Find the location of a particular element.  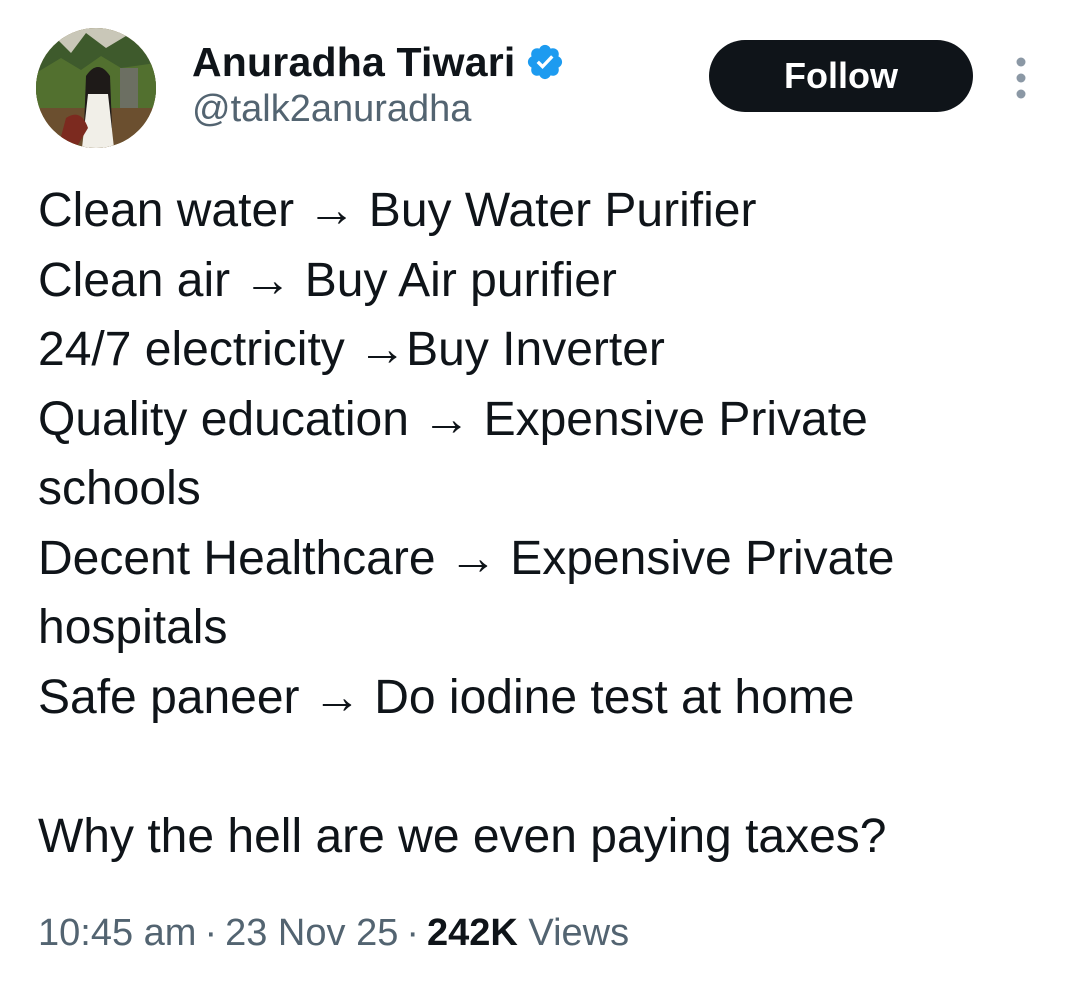

author-handle: @talk2anuradha is located at coordinates (378, 109).